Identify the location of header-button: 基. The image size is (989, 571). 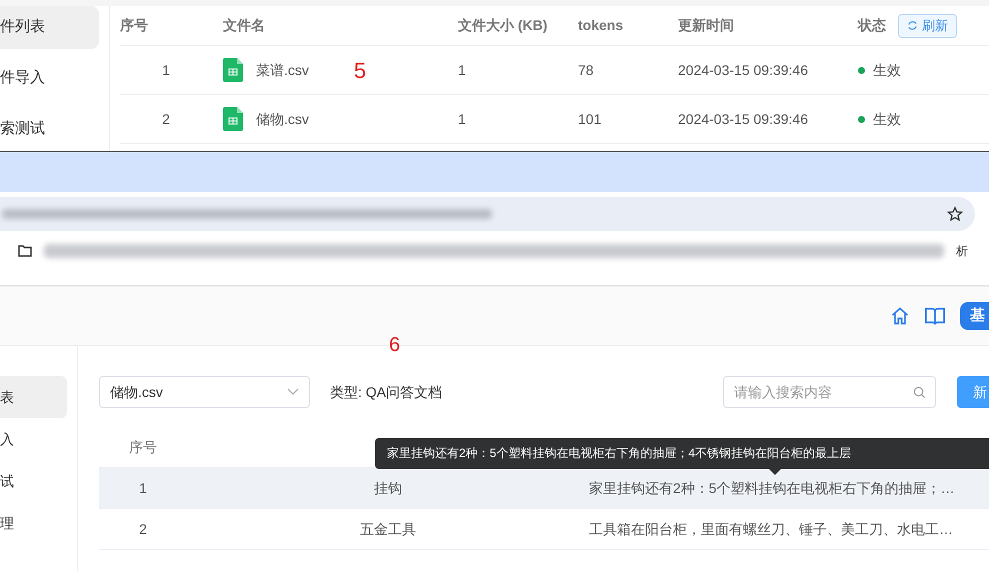
(974, 316).